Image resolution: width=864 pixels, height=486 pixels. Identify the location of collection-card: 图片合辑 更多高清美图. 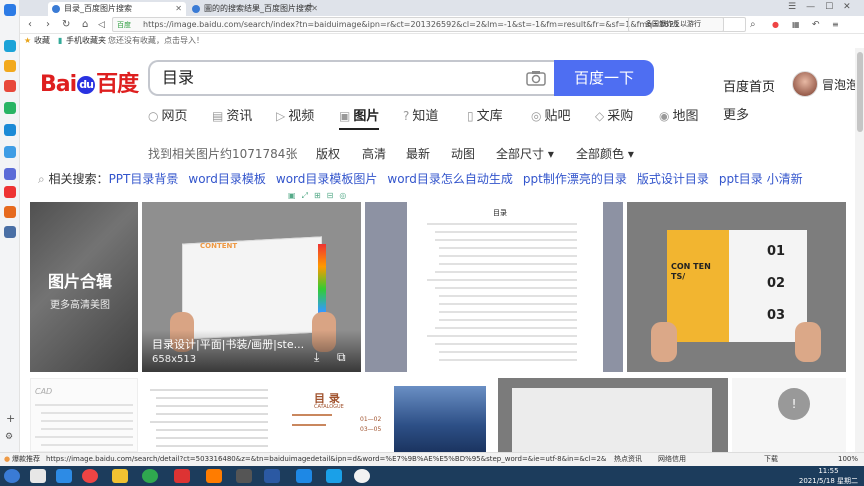
(84, 287).